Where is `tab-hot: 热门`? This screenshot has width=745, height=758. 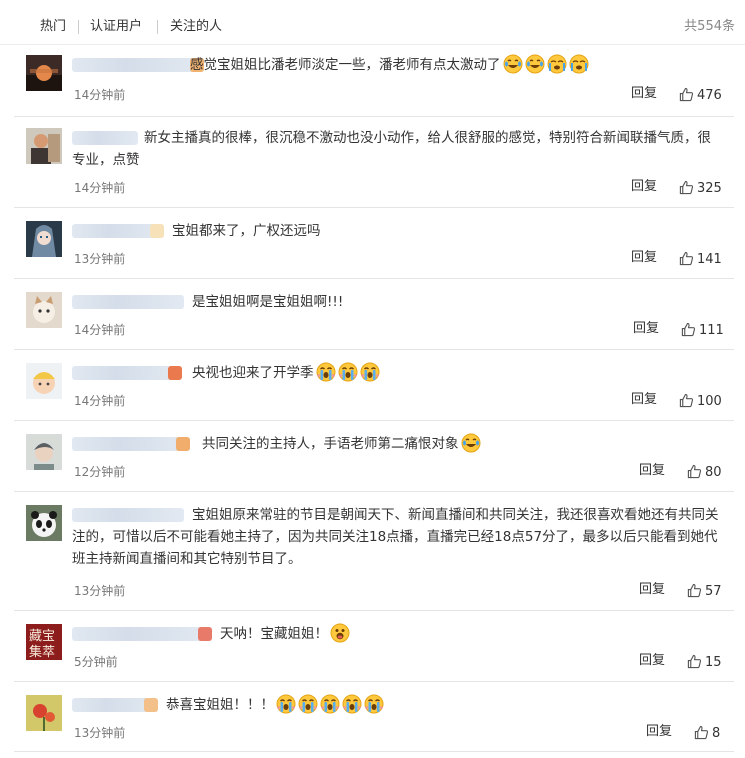
tab-hot: 热门 is located at coordinates (53, 27).